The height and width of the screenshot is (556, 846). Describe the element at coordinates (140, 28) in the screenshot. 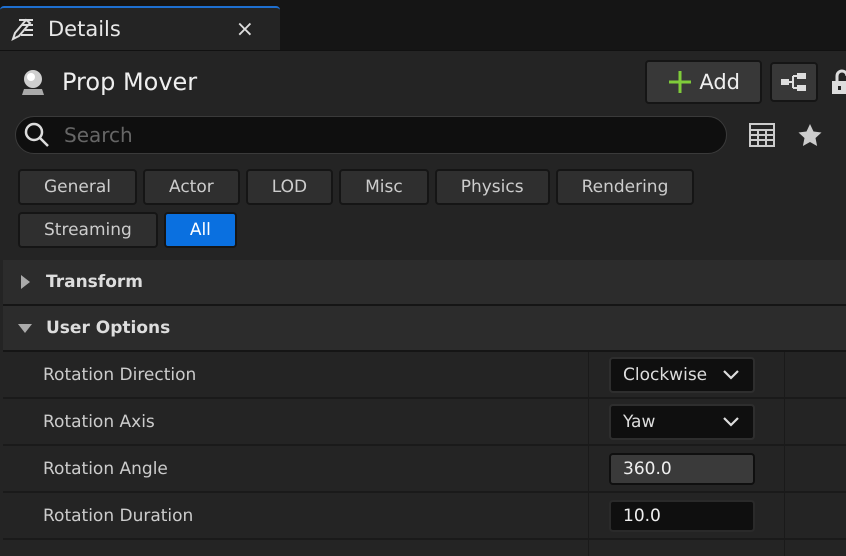

I see `details-tab: Details ×` at that location.